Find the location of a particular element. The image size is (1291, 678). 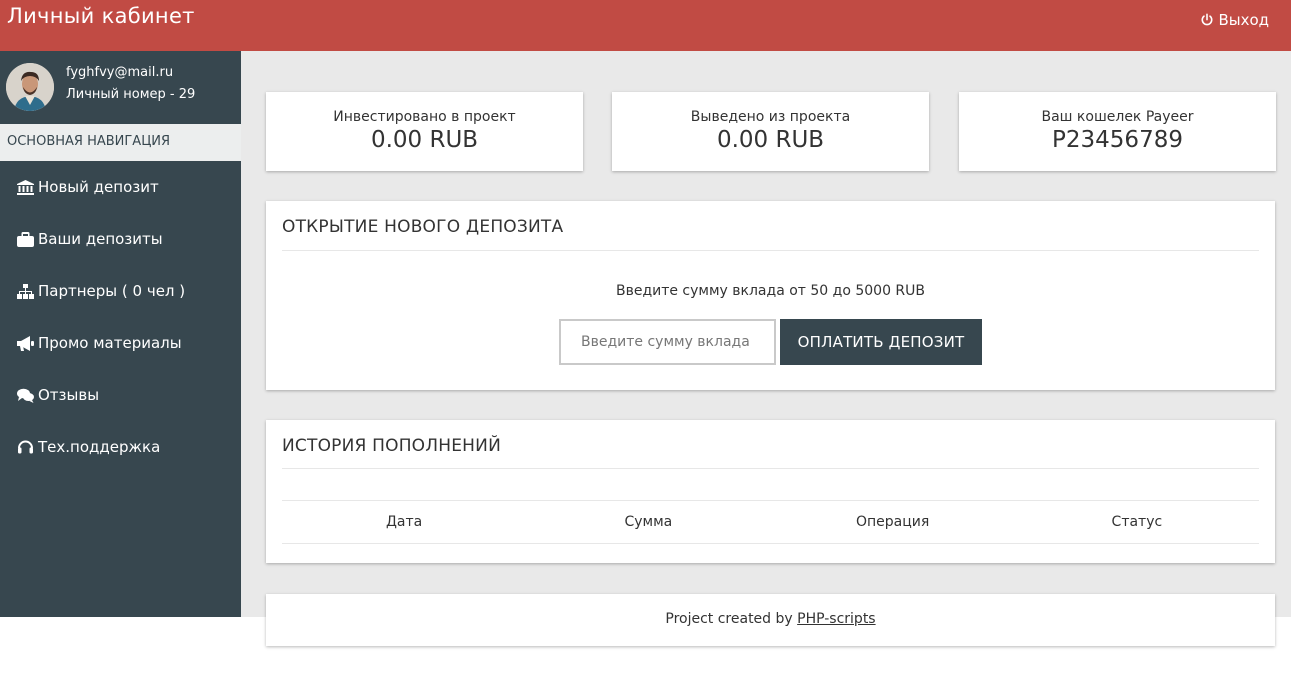

panel-title: ОТКРЫТИЕ НОВОГО ДЕПОЗИТА is located at coordinates (423, 227).